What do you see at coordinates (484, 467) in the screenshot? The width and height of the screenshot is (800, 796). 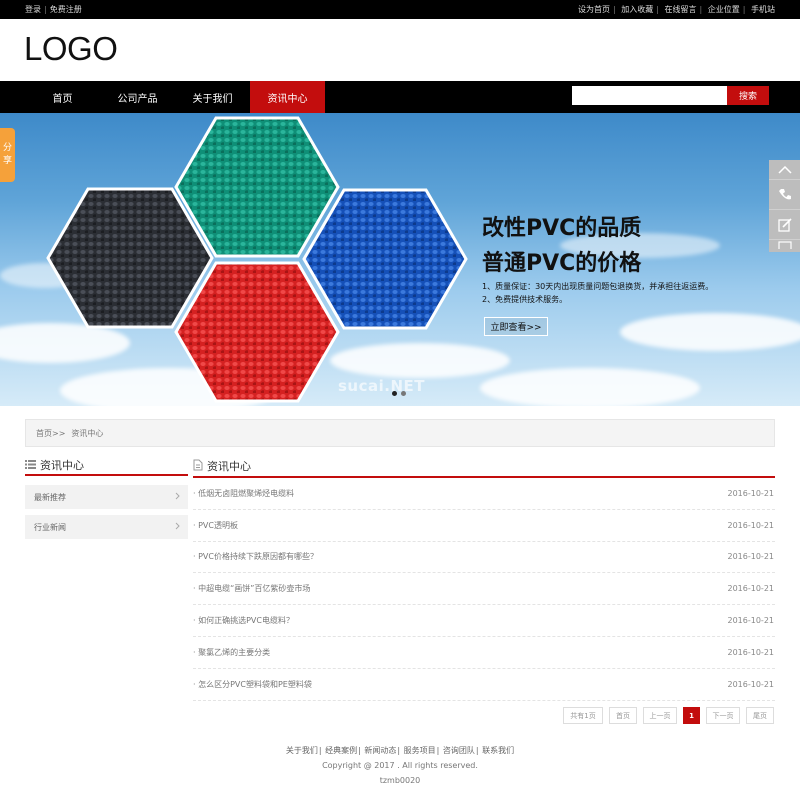 I see `news-header: 资讯中心` at bounding box center [484, 467].